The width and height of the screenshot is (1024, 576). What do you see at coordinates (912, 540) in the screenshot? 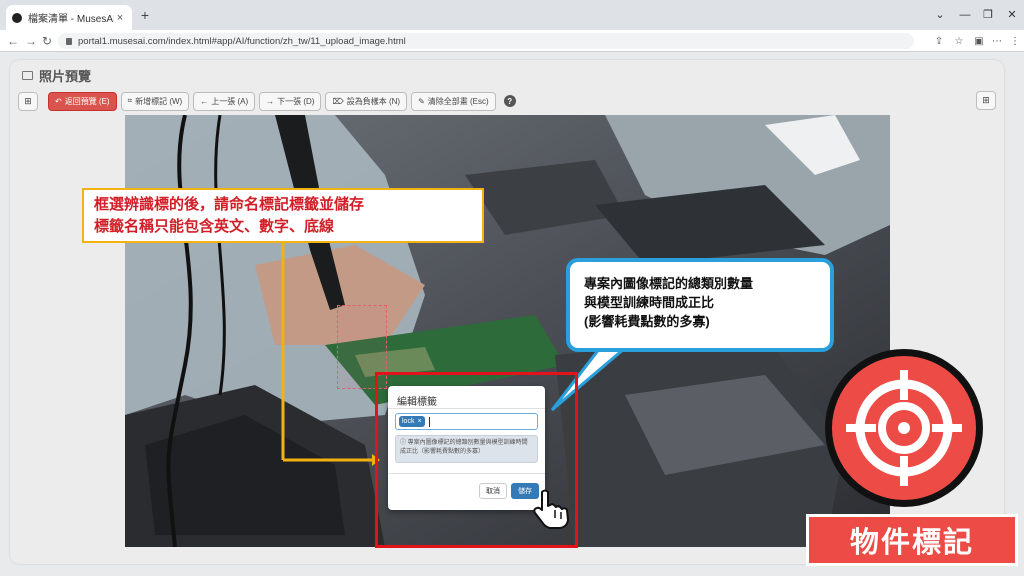
I see `object-labeling-badge: 物件標記` at bounding box center [912, 540].